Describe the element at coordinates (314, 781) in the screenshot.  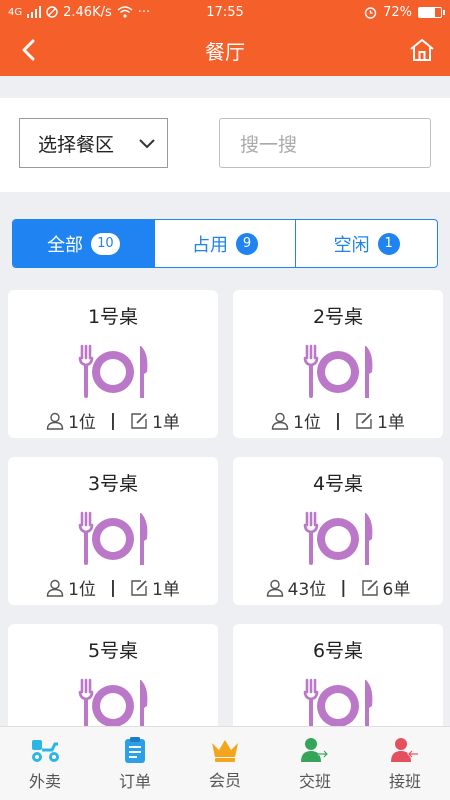
I see `nav-label: 交班` at that location.